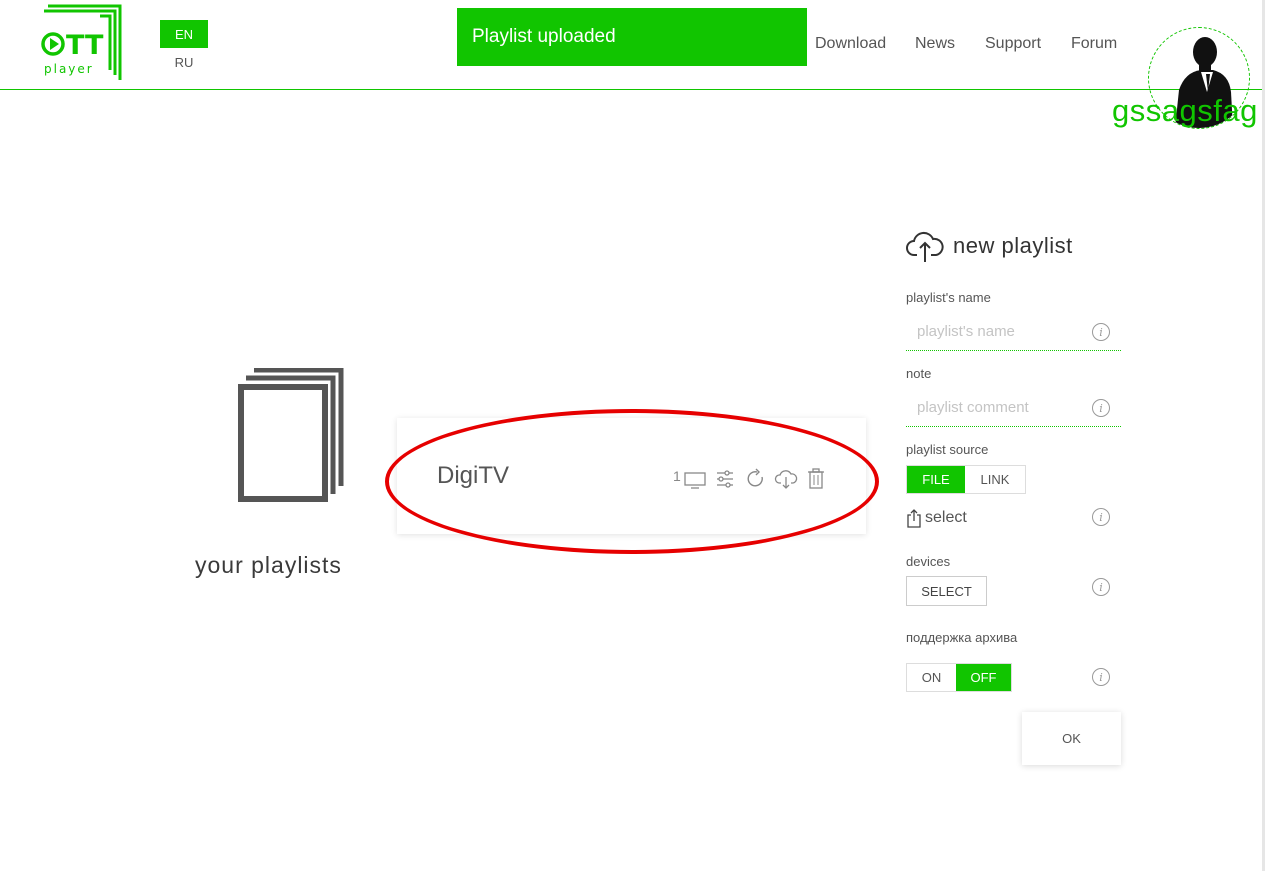 This screenshot has height=871, width=1265. What do you see at coordinates (1013, 245) in the screenshot?
I see `new-playlist-title: new playlist` at bounding box center [1013, 245].